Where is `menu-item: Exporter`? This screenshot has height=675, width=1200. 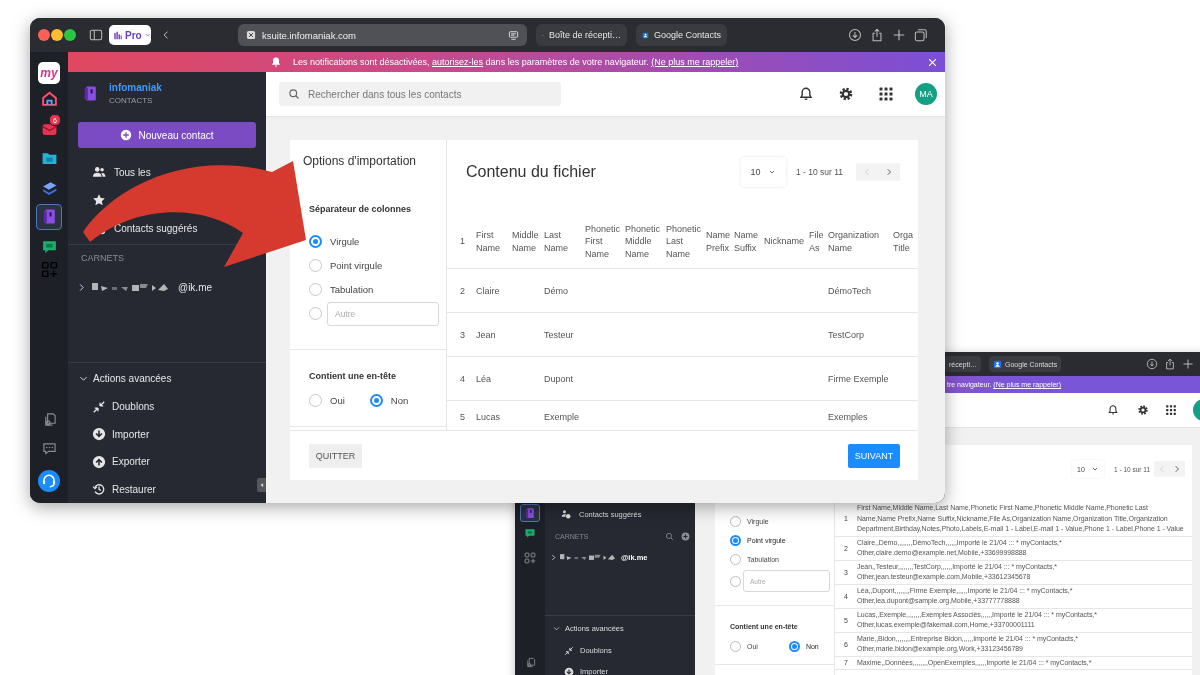
menu-item: Exporter is located at coordinates (131, 462).